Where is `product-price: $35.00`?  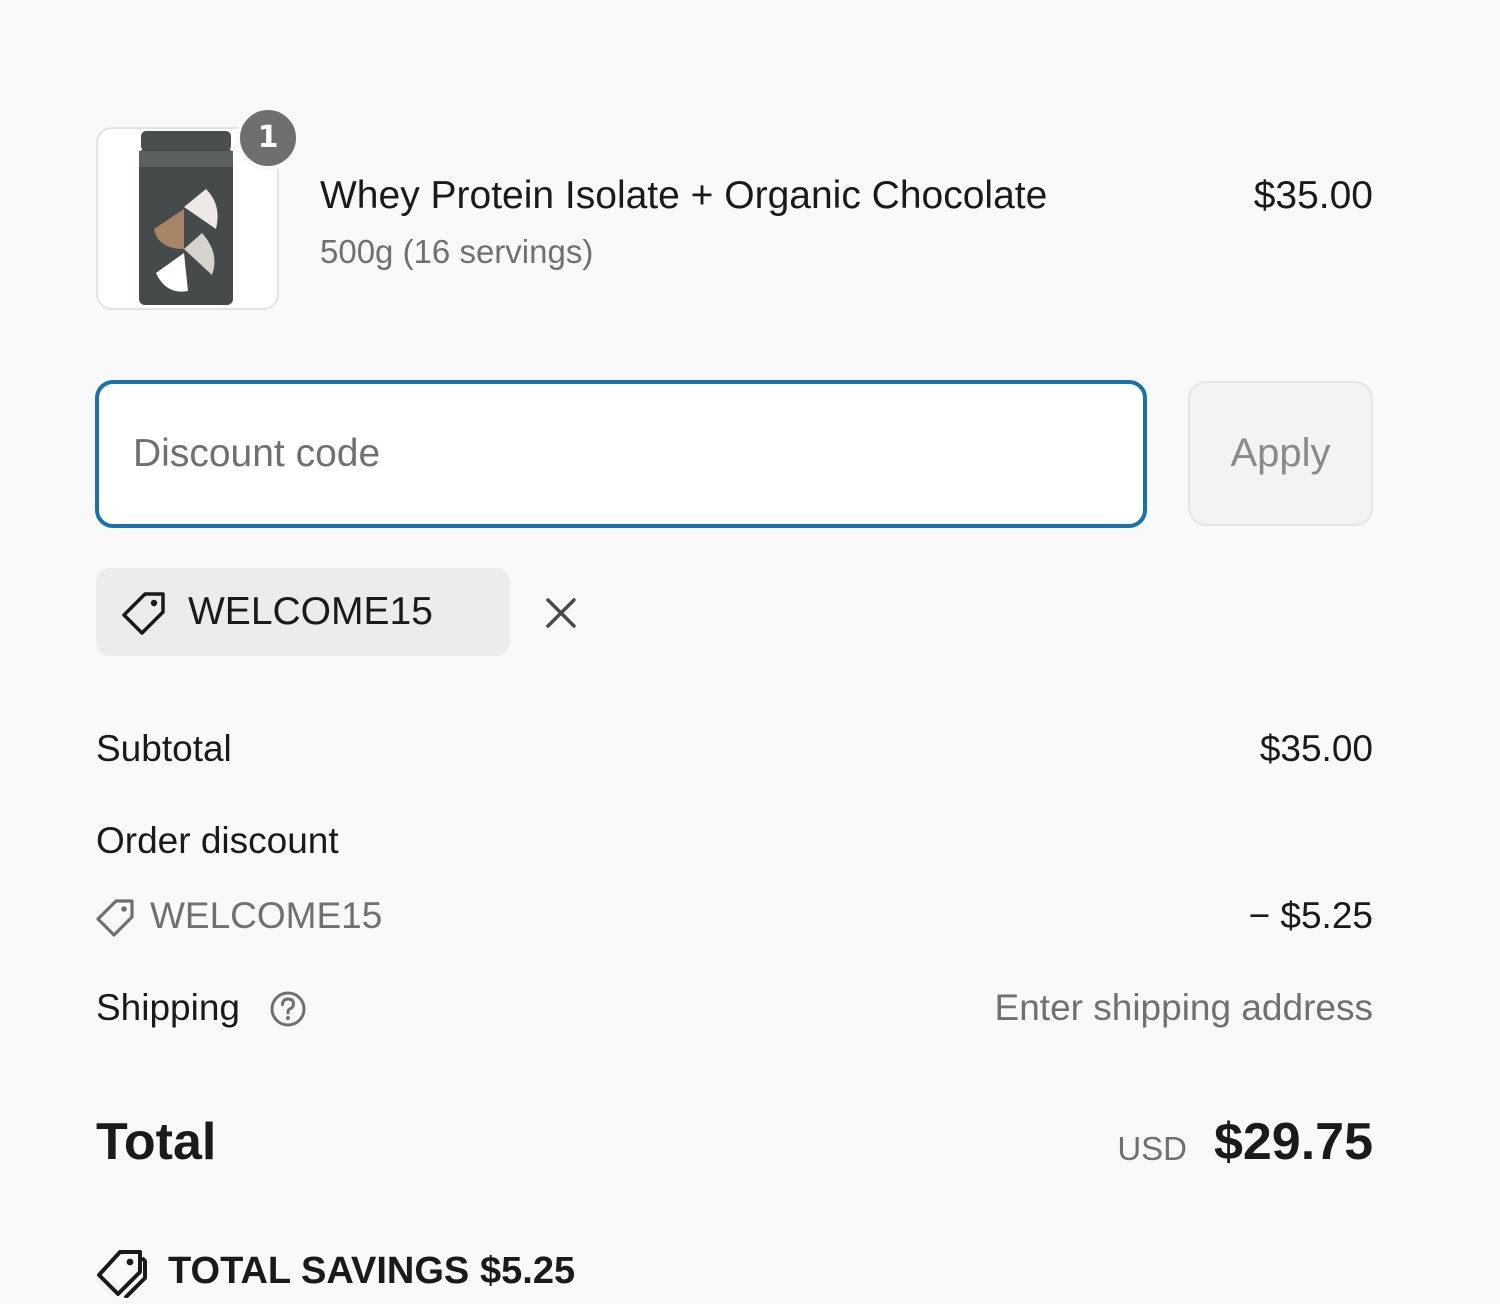 product-price: $35.00 is located at coordinates (1313, 195).